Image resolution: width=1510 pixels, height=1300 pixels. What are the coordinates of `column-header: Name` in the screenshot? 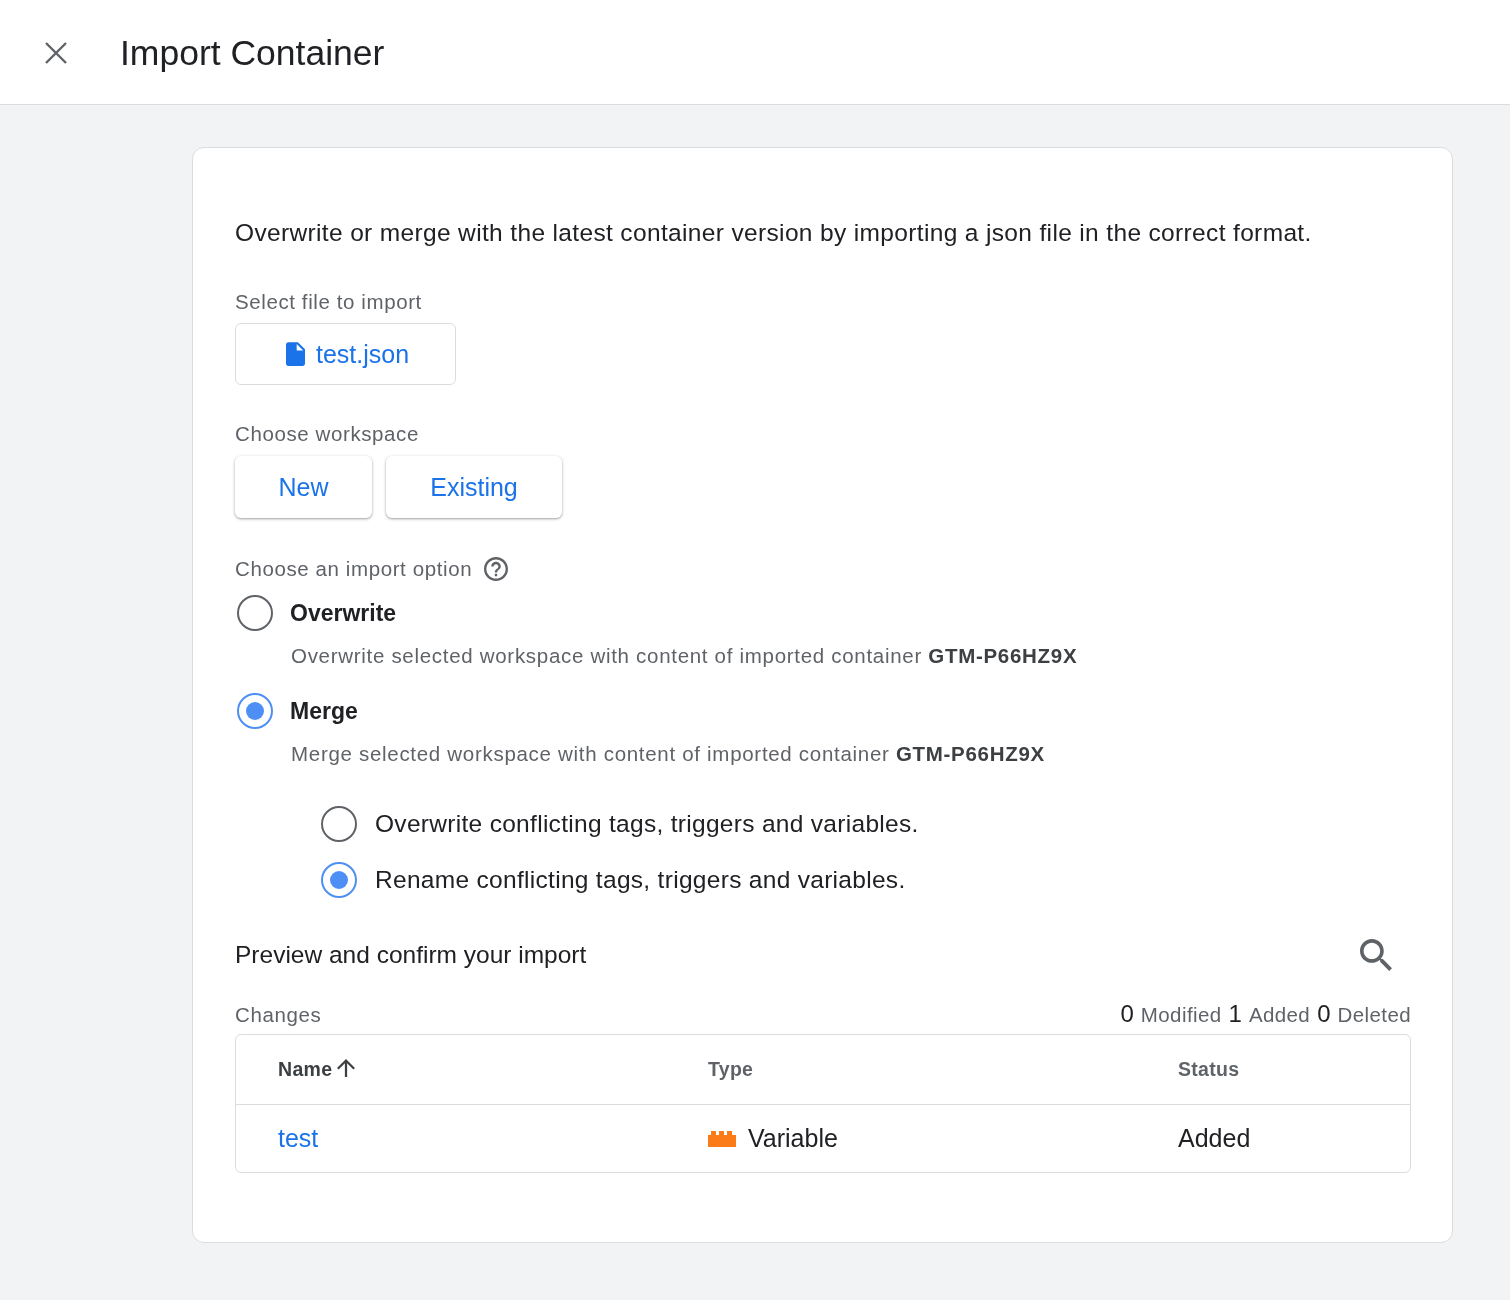 It's located at (305, 1069).